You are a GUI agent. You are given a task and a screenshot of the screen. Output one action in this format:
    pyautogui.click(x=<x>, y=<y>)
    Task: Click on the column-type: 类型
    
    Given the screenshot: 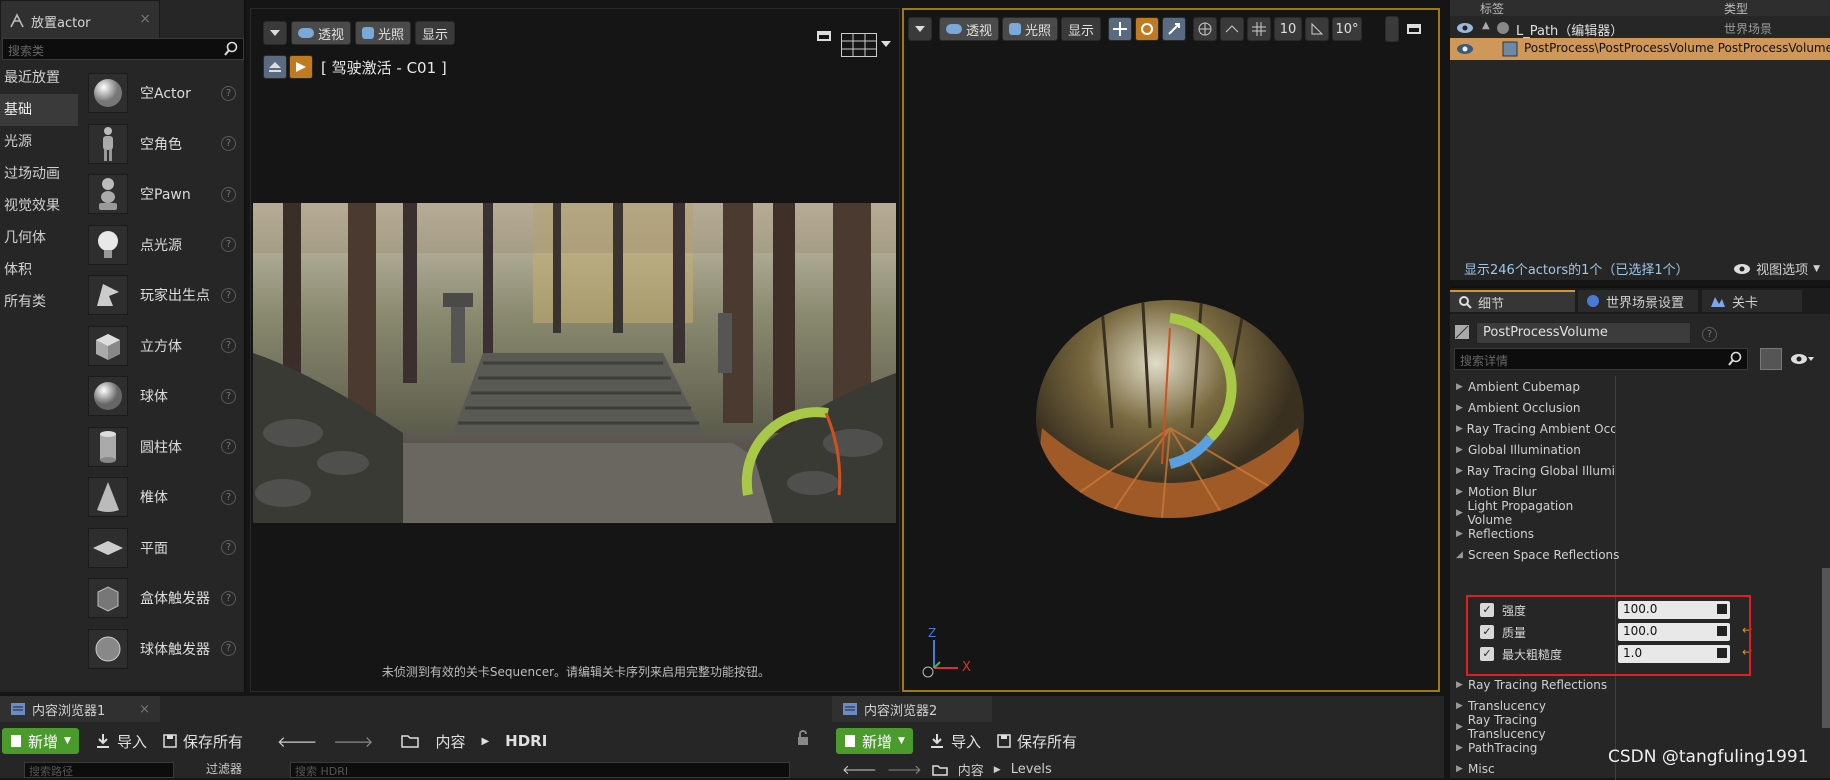 What is the action you would take?
    pyautogui.click(x=1736, y=8)
    